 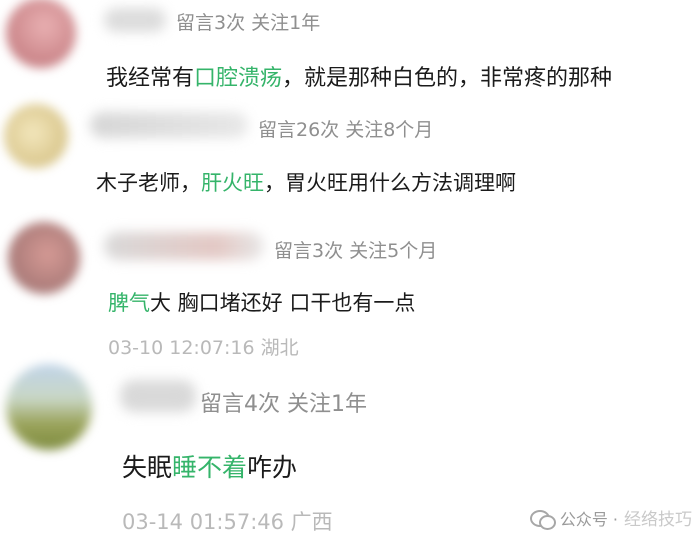 What do you see at coordinates (588, 519) in the screenshot?
I see `watermark-label: 公众号 ·` at bounding box center [588, 519].